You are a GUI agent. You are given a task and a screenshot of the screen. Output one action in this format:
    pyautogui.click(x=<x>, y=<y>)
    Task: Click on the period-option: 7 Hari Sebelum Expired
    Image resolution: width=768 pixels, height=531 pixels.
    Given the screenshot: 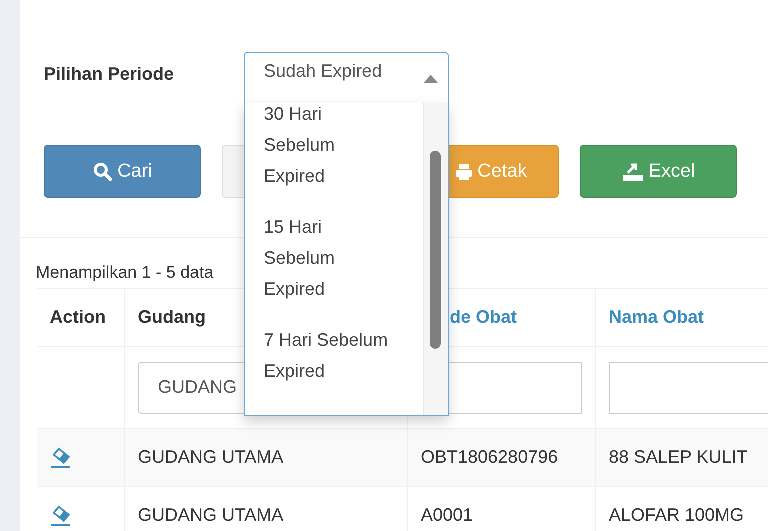 What is the action you would take?
    pyautogui.click(x=329, y=366)
    